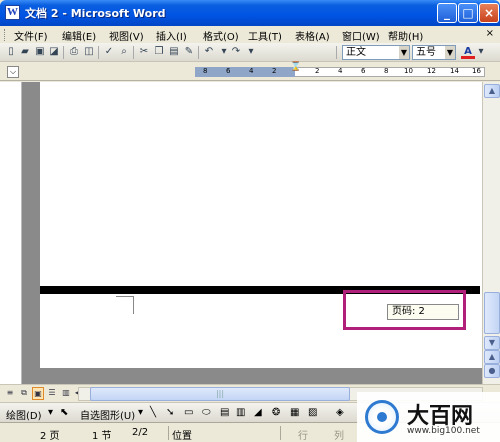 The width and height of the screenshot is (500, 442). I want to click on ruler-tick: 16, so click(476, 71).